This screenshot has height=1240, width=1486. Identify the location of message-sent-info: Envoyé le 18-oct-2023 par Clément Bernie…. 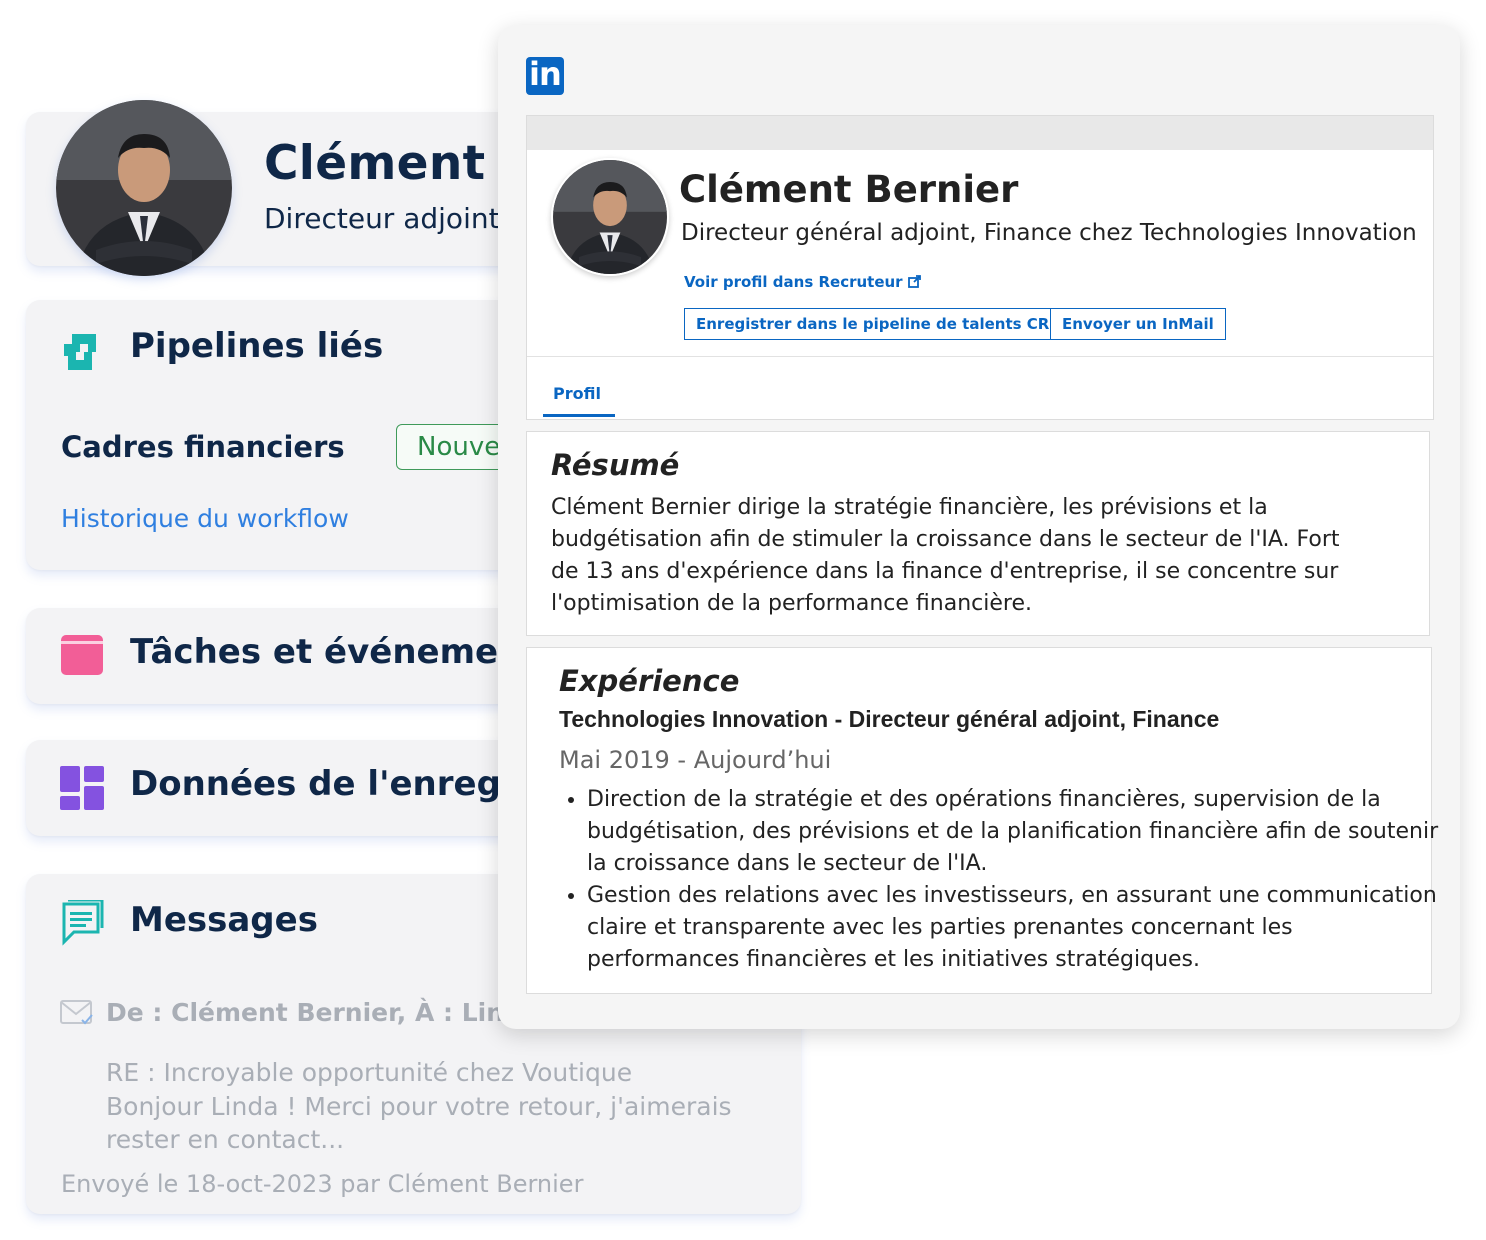
(322, 1184).